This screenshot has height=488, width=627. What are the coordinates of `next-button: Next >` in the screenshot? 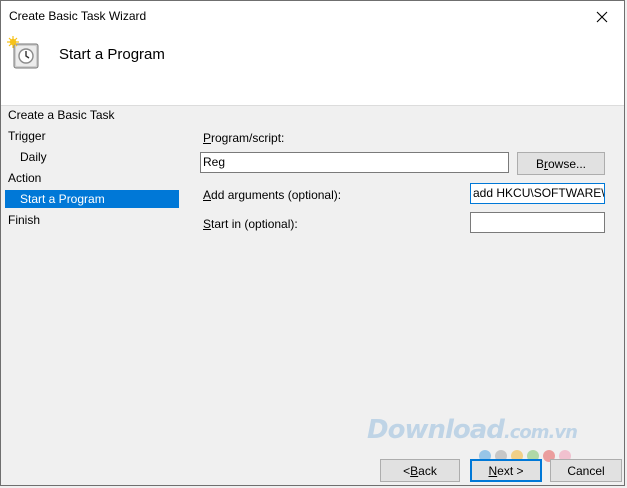 It's located at (506, 470).